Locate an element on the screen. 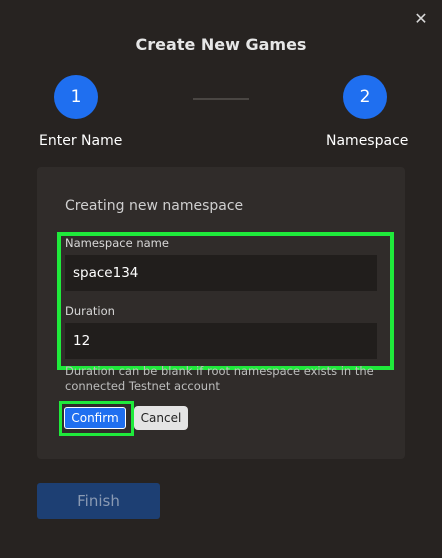 This screenshot has height=558, width=442. modal-title: Create New Games is located at coordinates (221, 44).